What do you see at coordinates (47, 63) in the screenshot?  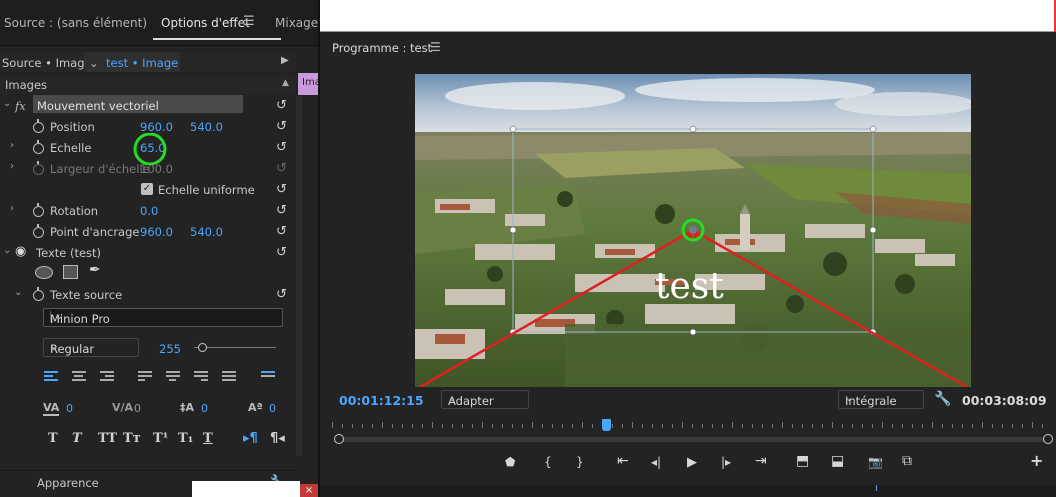 I see `source-image-label: Source • Image` at bounding box center [47, 63].